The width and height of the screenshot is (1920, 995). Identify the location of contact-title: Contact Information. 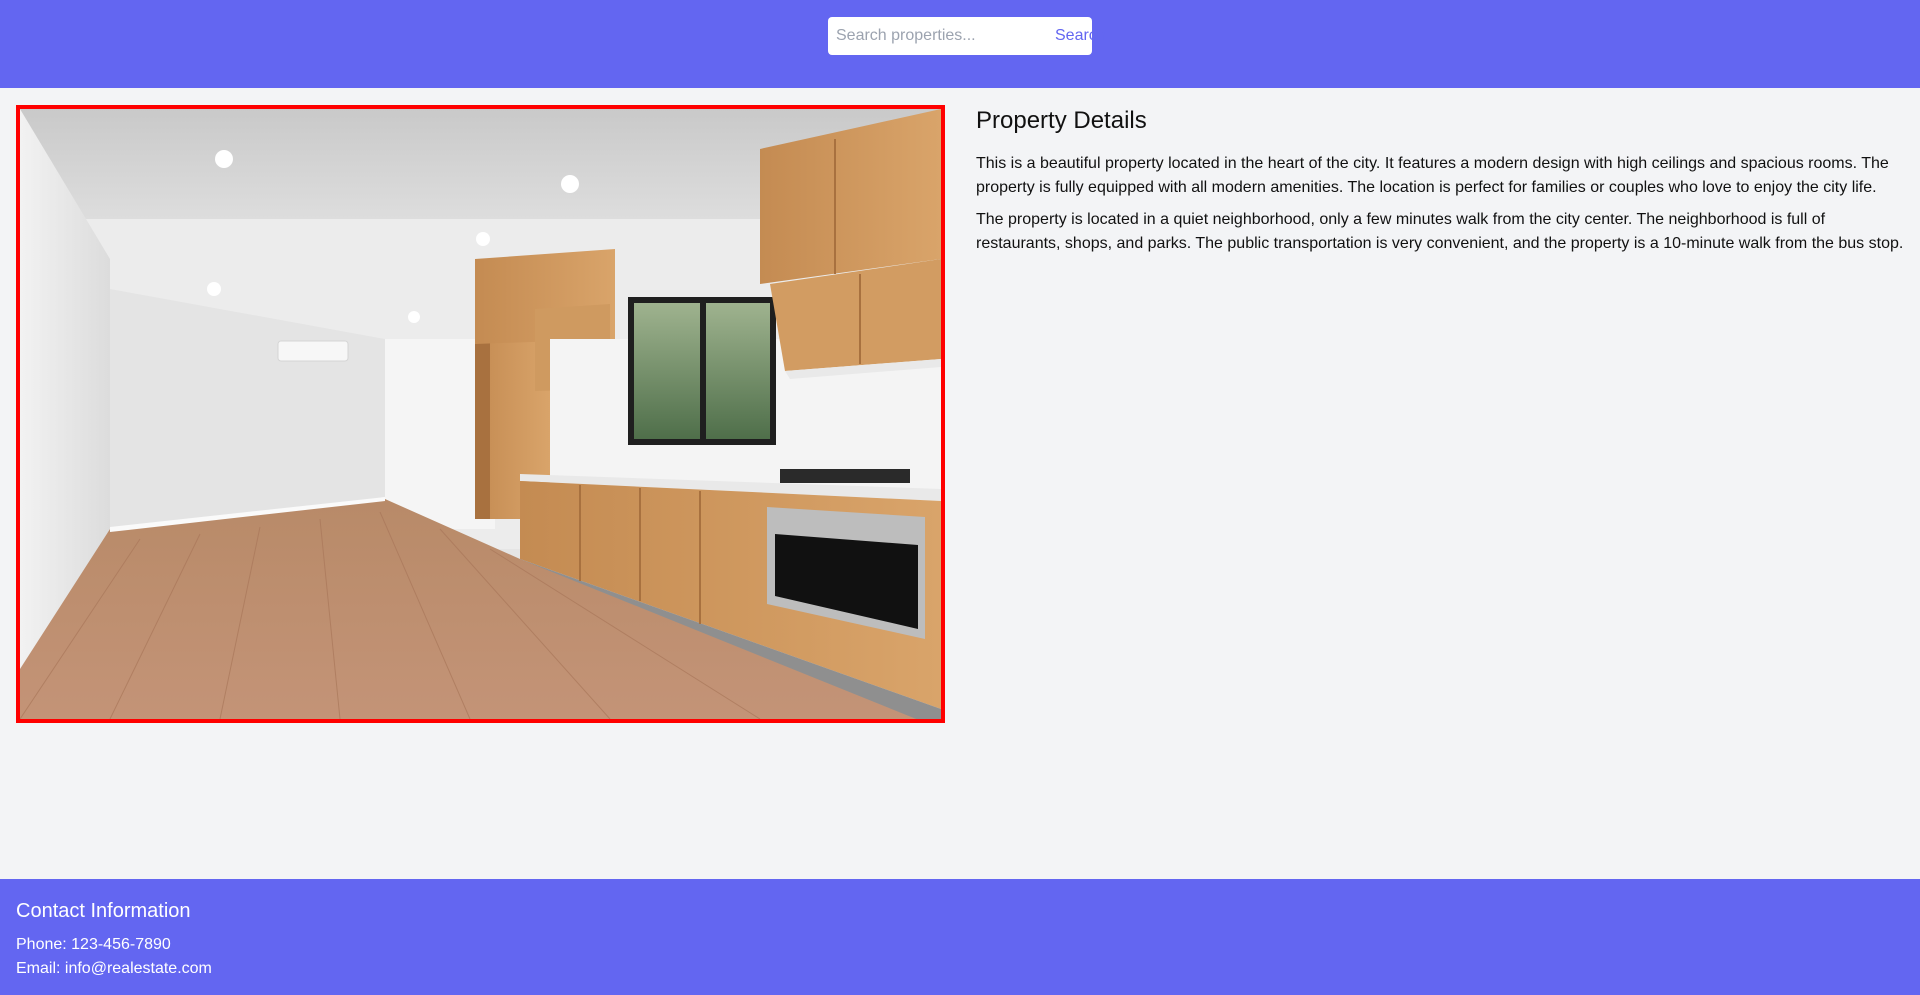
(103, 911).